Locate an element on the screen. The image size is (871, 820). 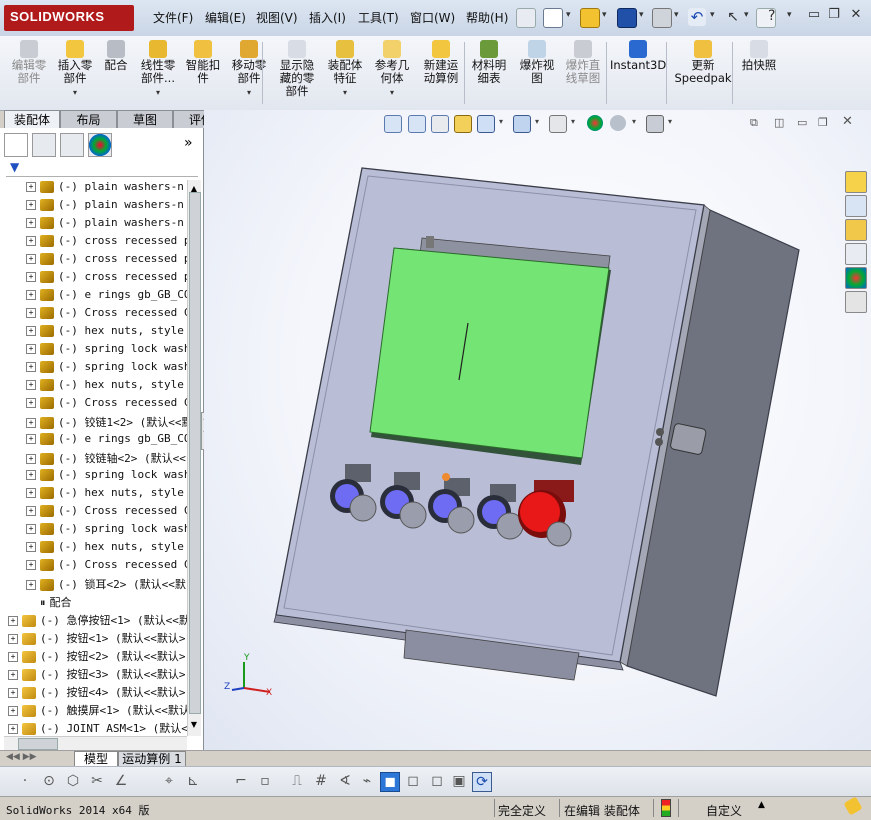
explode-line-sketch-button: 爆炸直 线草图 is located at coordinates (583, 61).